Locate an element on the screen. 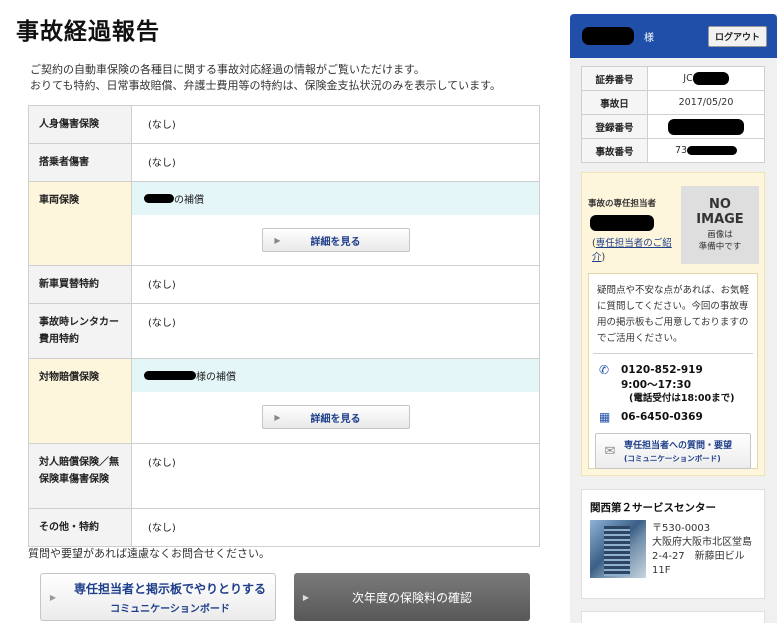  address-line3: 11F is located at coordinates (661, 570).